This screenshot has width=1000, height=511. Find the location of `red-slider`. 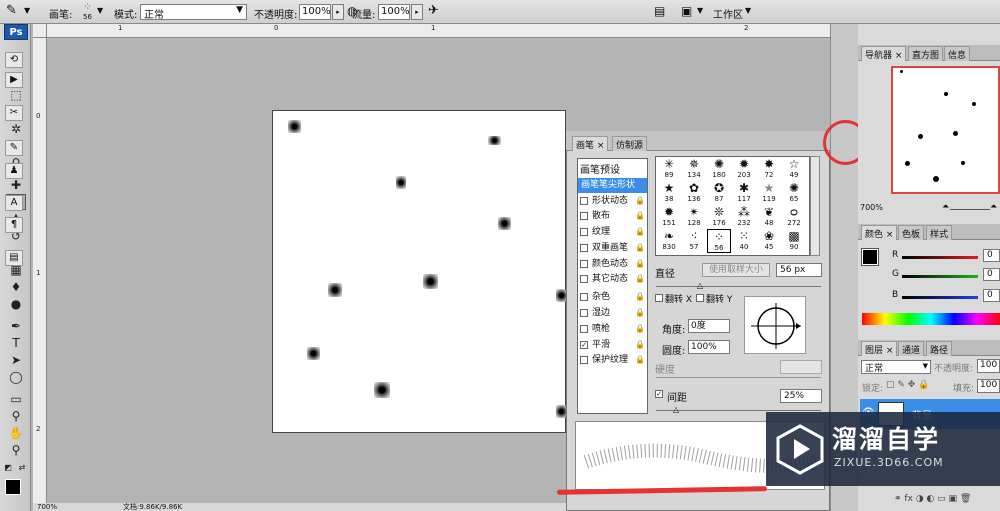

red-slider is located at coordinates (940, 257).